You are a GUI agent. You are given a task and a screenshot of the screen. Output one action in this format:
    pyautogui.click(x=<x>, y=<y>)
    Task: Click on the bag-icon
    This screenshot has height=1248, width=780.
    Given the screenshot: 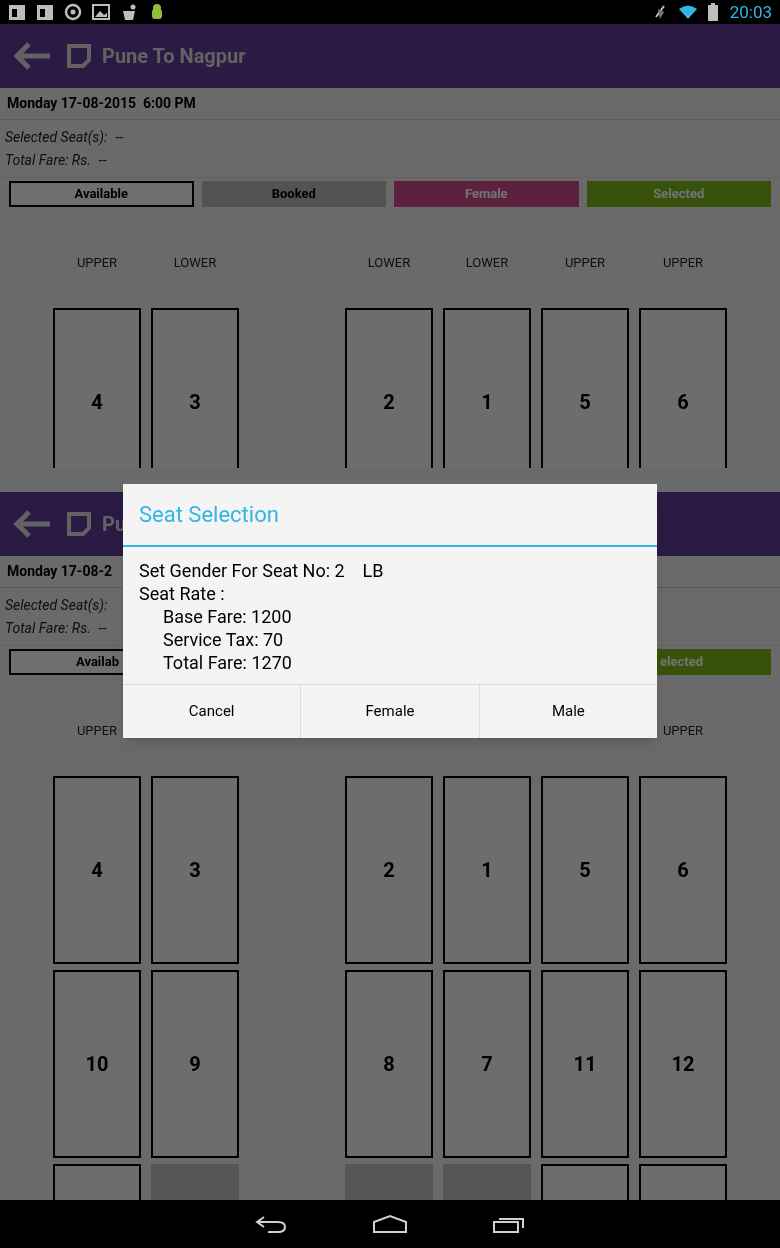 What is the action you would take?
    pyautogui.click(x=129, y=12)
    